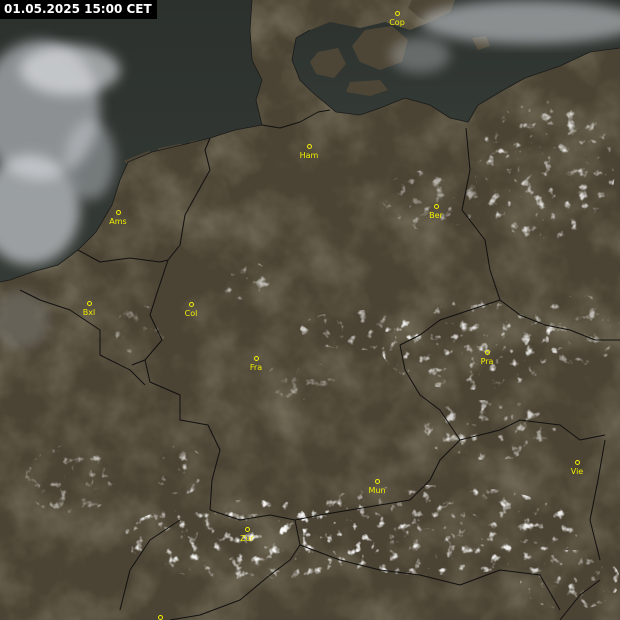  Describe the element at coordinates (118, 221) in the screenshot. I see `city-label: Ams` at that location.